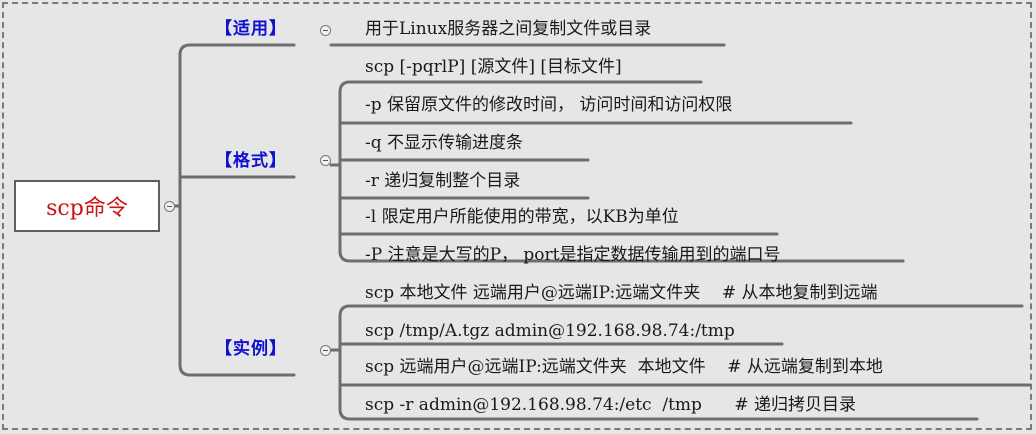 Image resolution: width=1036 pixels, height=434 pixels. What do you see at coordinates (550, 331) in the screenshot?
I see `topic-node: scp /tmp/A.tgz admin@192.168.98.74:/tmp` at bounding box center [550, 331].